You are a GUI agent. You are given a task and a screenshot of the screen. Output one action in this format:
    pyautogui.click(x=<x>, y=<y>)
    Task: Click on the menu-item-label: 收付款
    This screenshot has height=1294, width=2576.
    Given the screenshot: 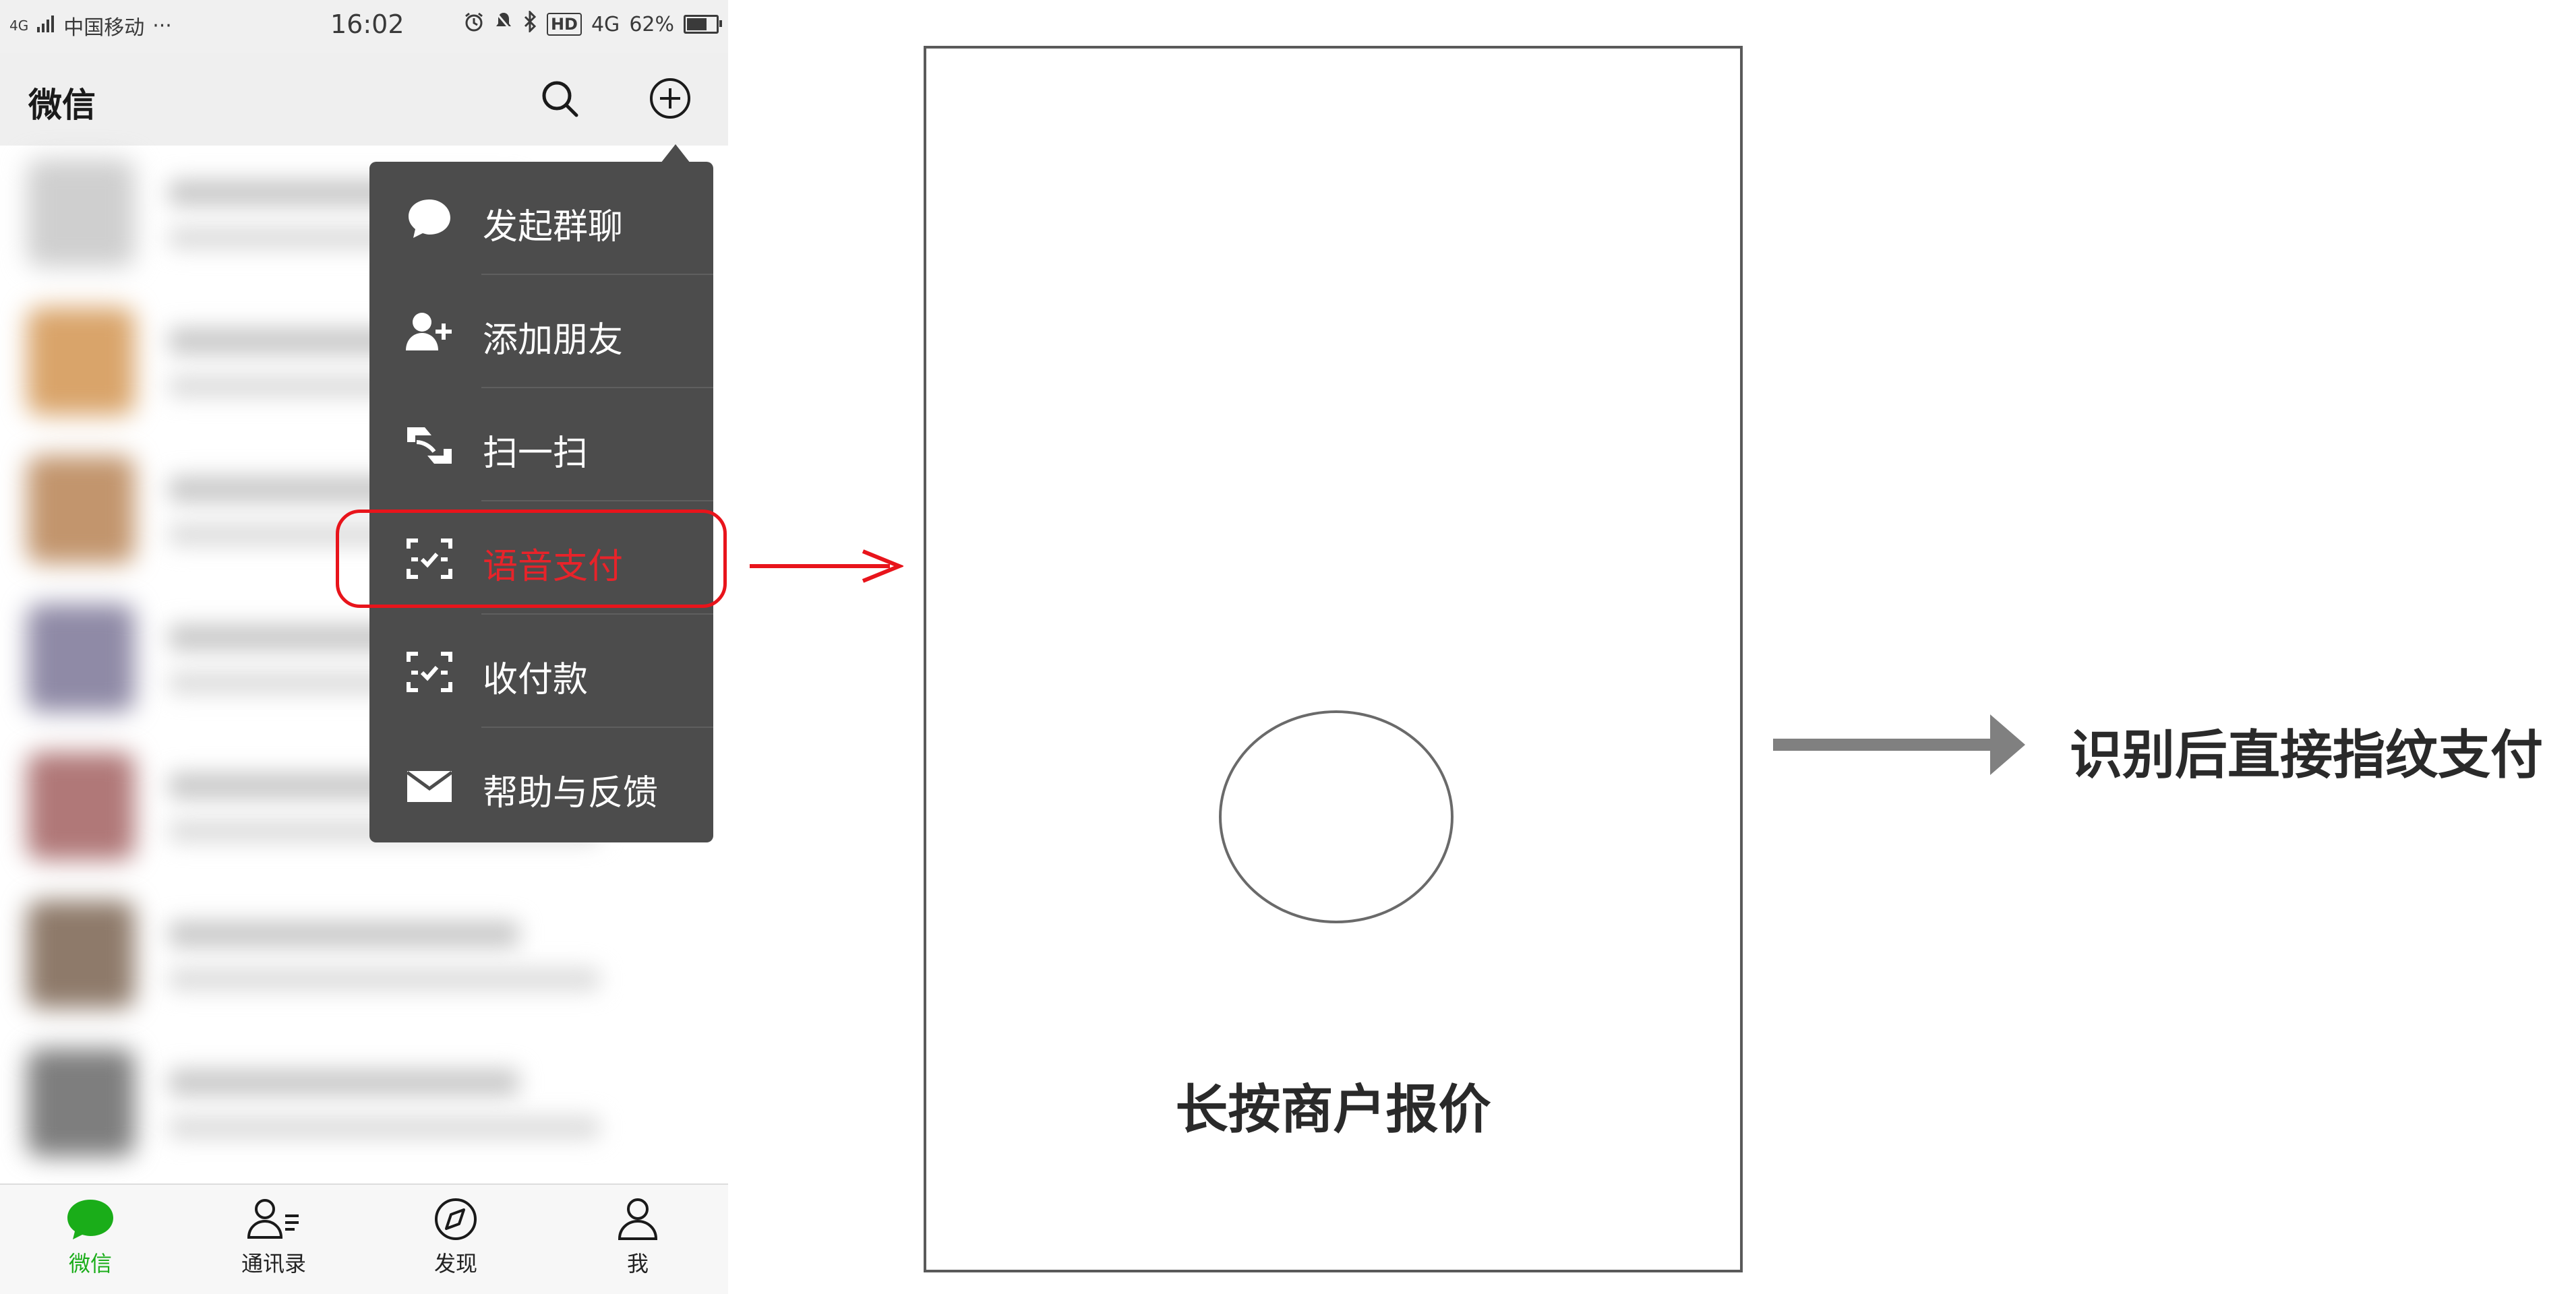 What is the action you would take?
    pyautogui.click(x=536, y=680)
    